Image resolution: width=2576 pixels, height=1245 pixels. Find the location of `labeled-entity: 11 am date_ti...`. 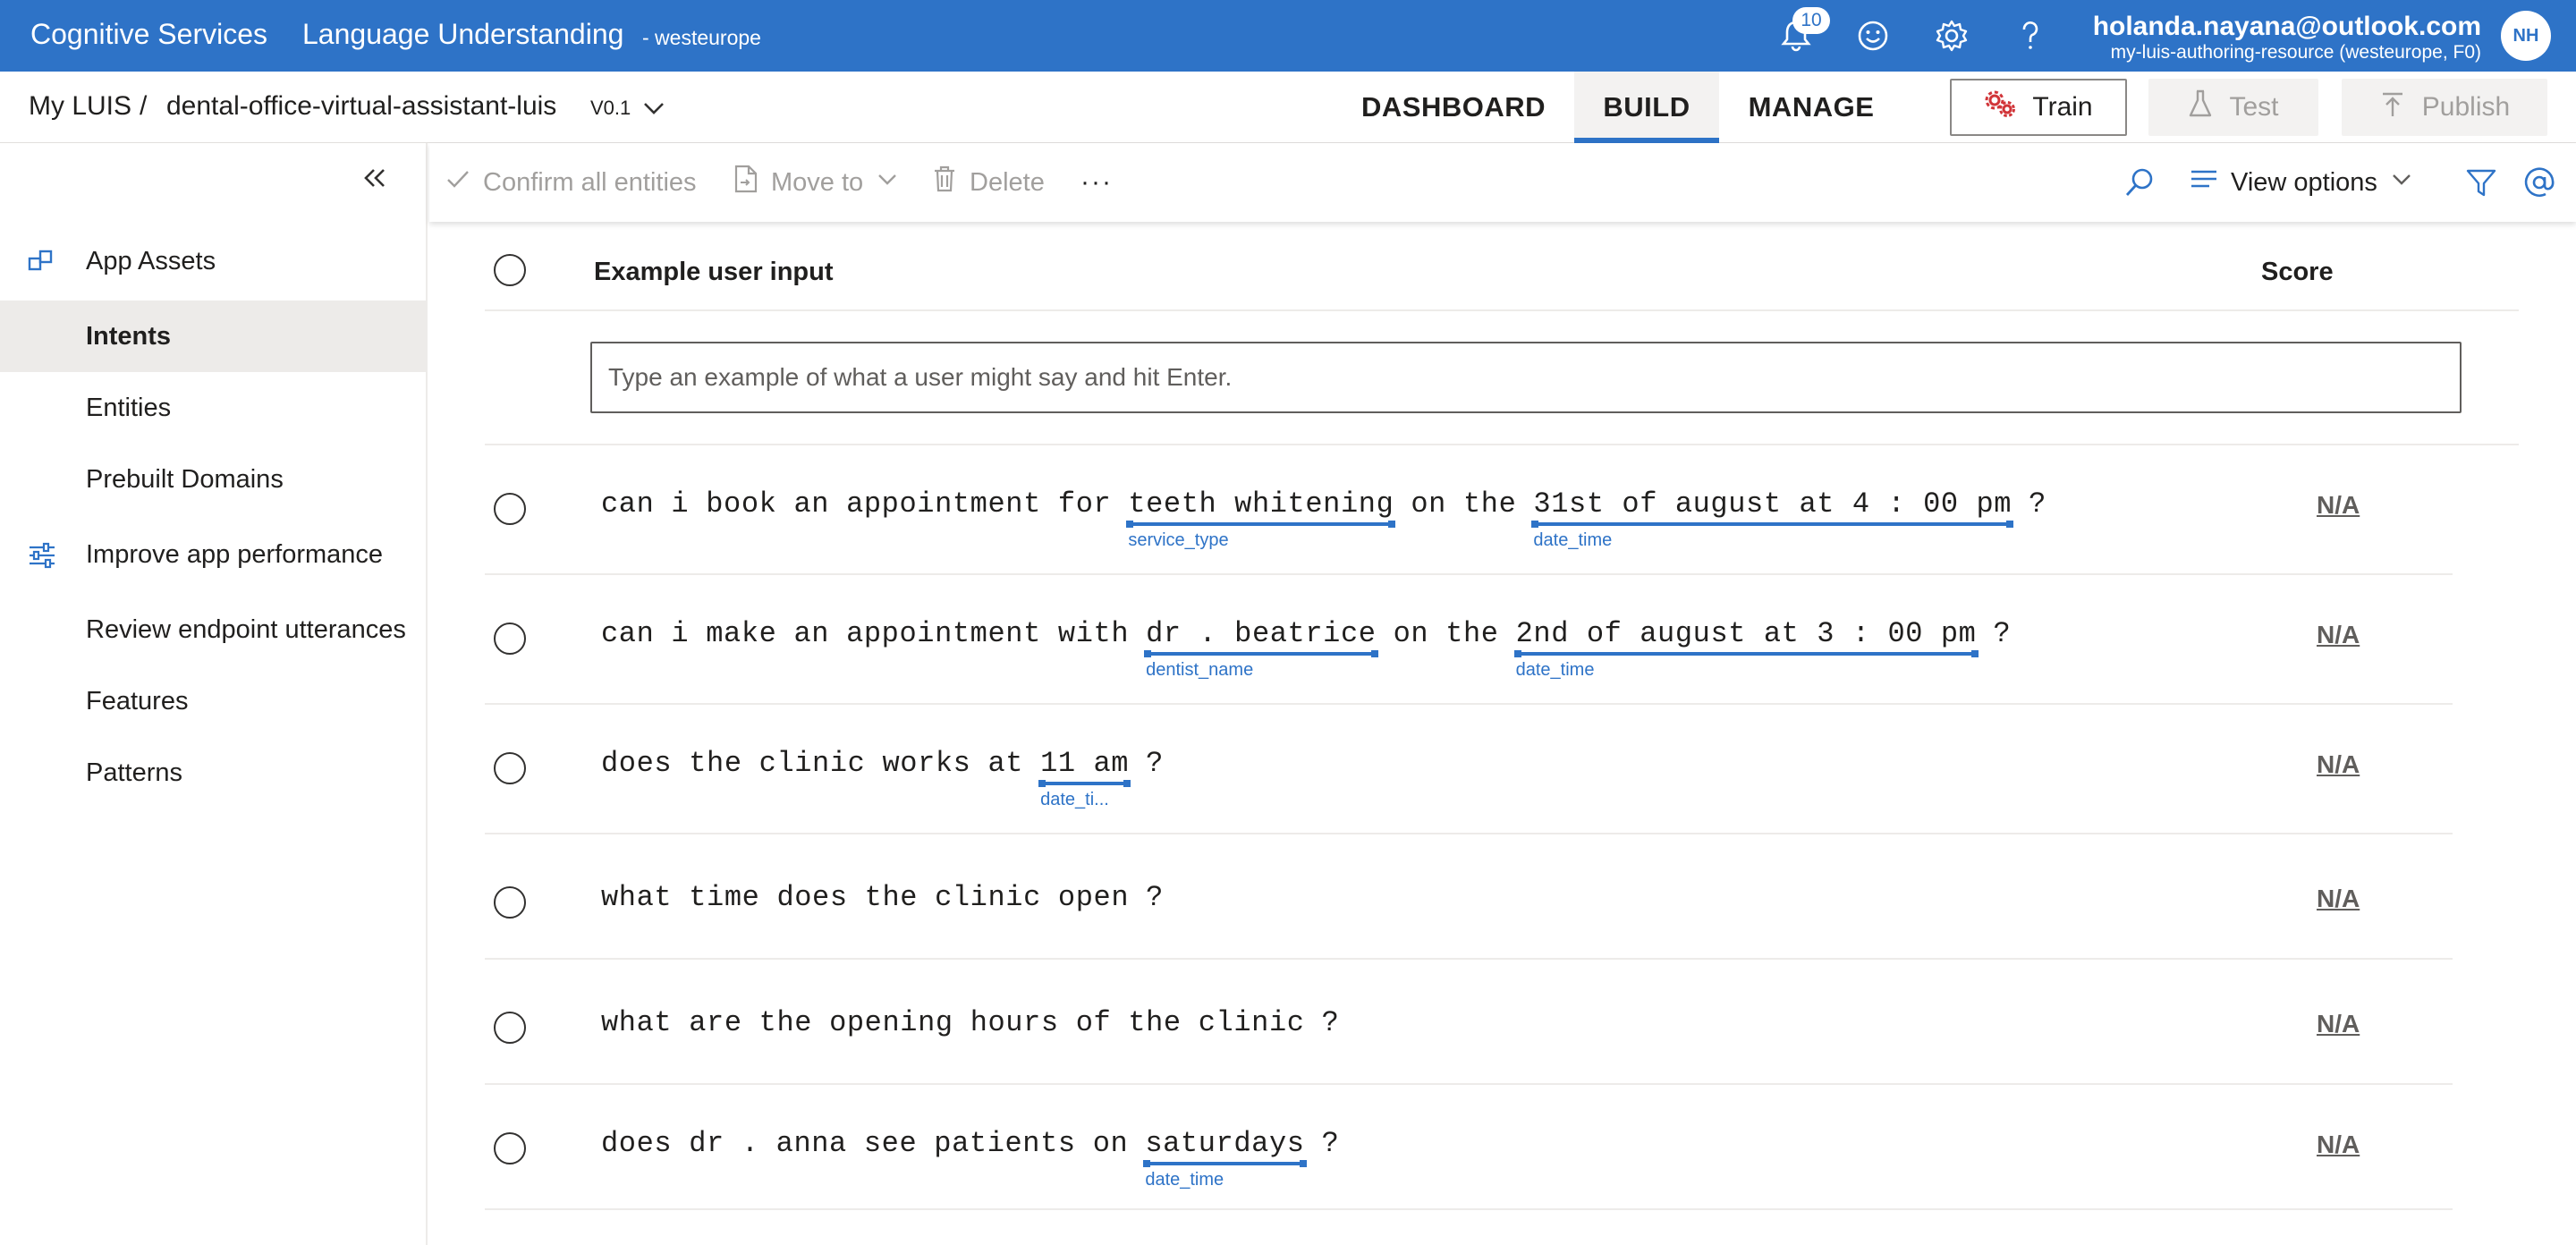

labeled-entity: 11 am date_ti... is located at coordinates (1084, 778).